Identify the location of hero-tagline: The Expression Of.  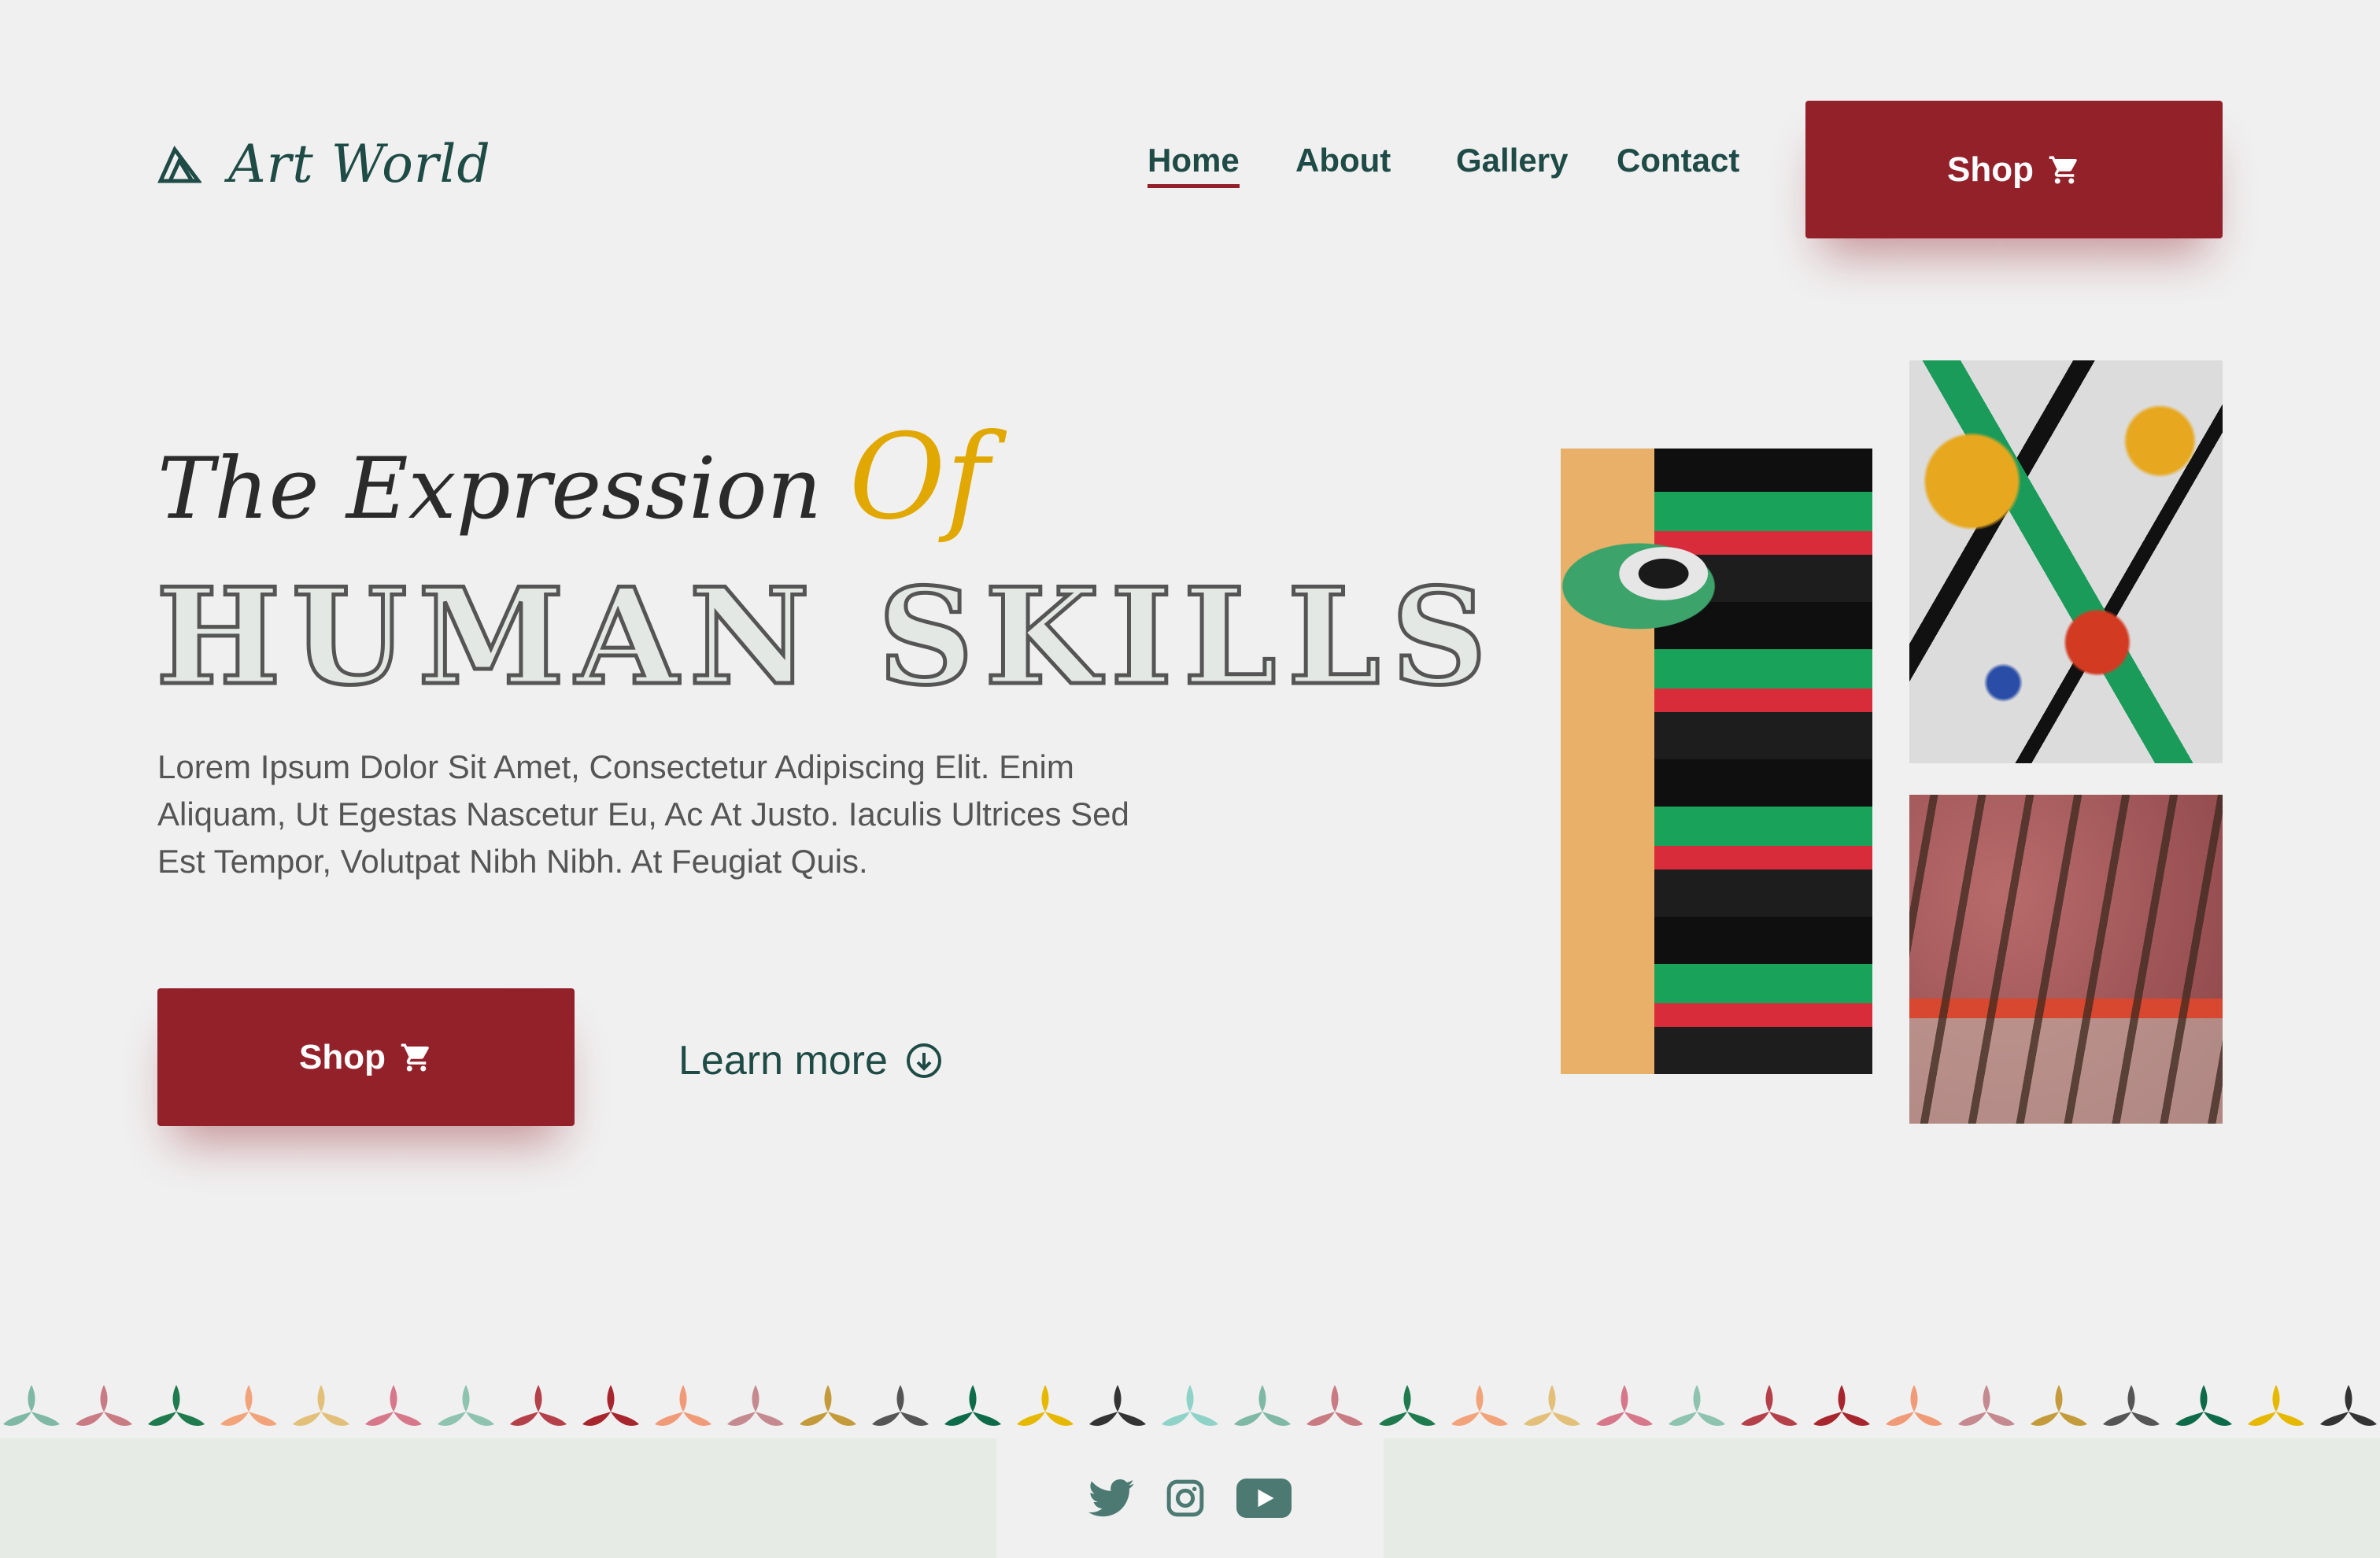
(573, 477).